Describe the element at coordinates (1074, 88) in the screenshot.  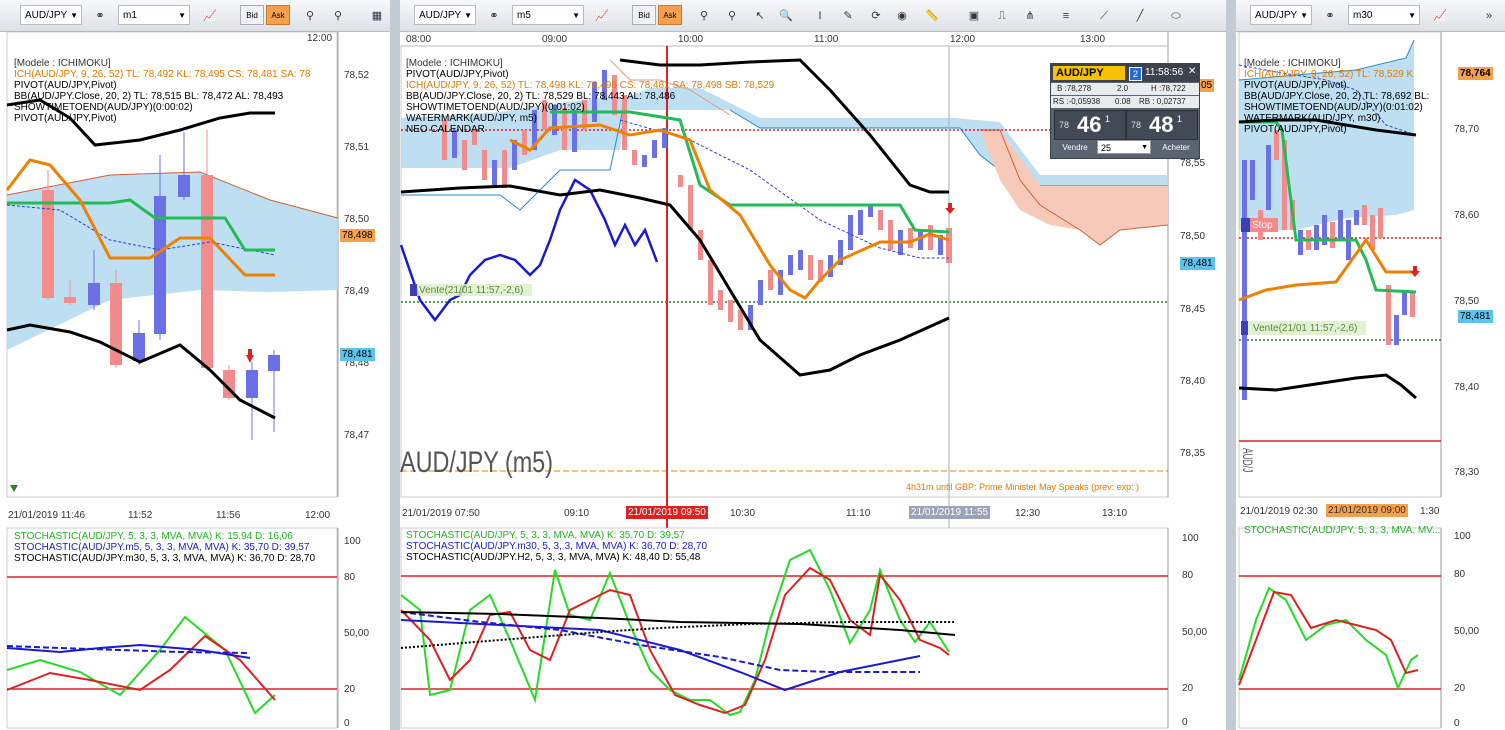
I see `trade-low: B :78,278` at that location.